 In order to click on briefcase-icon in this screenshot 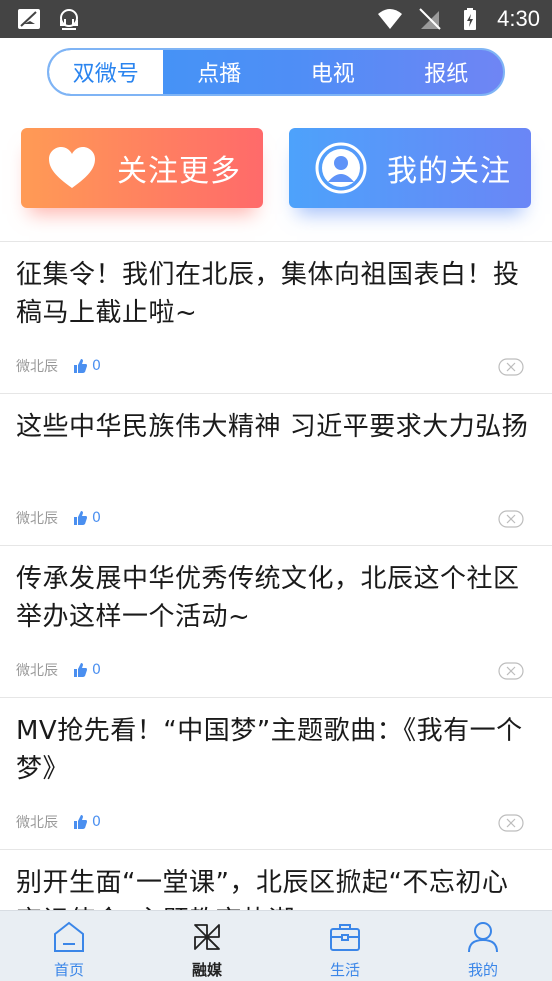, I will do `click(345, 937)`.